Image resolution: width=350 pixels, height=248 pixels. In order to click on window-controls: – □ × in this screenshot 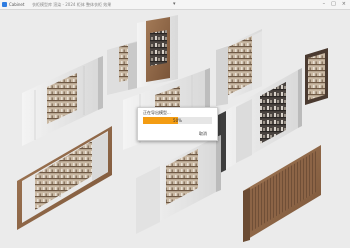, I will do `click(334, 4)`.